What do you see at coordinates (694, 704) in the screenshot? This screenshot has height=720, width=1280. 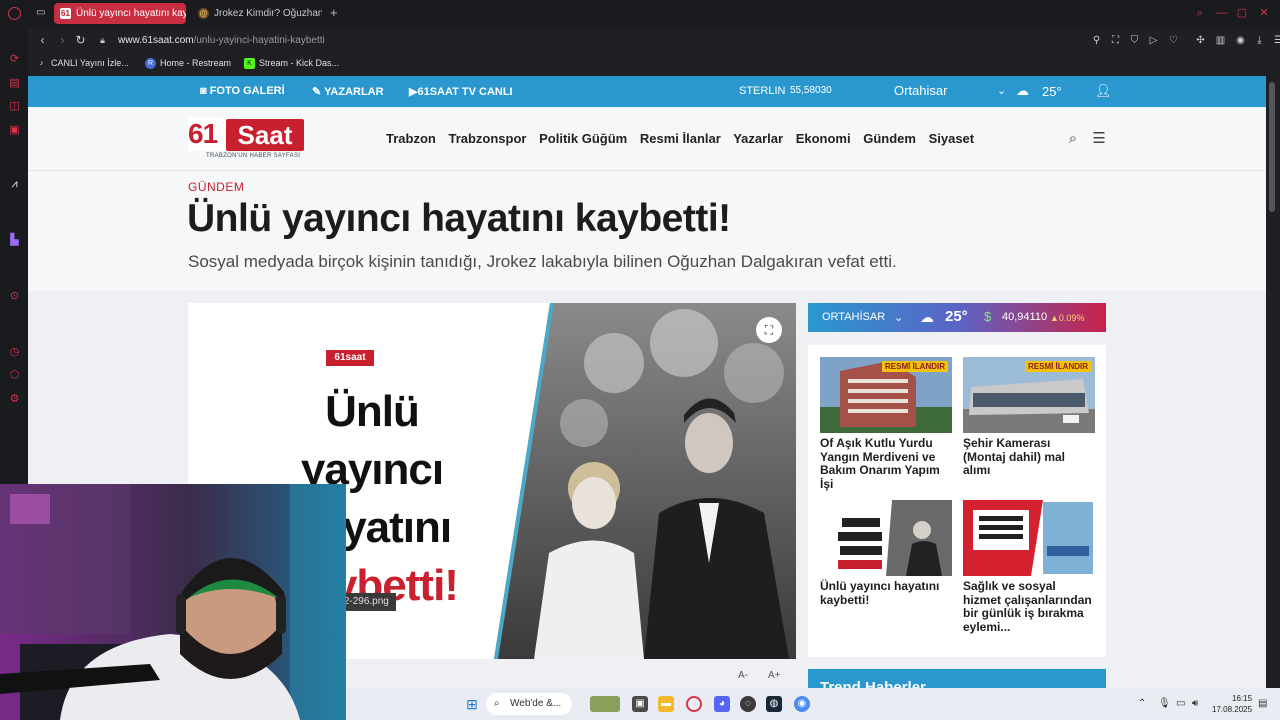 I see `opera-gx-icon` at bounding box center [694, 704].